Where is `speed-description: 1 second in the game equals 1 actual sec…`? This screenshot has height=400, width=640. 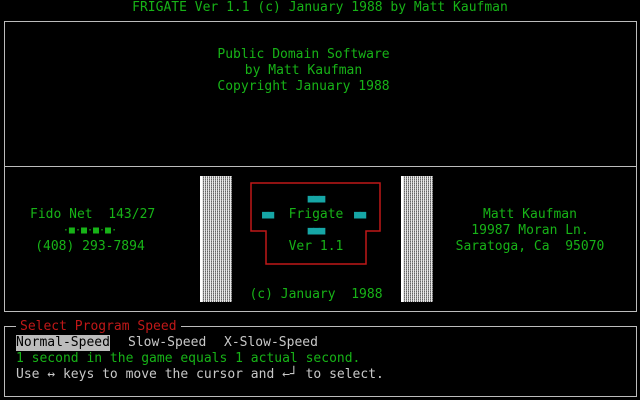 speed-description: 1 second in the game equals 1 actual sec… is located at coordinates (188, 358).